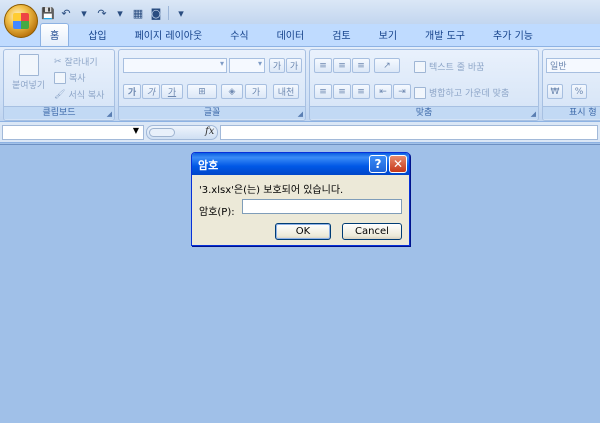 This screenshot has width=600, height=423. I want to click on increase-indent-button: ⇥, so click(402, 91).